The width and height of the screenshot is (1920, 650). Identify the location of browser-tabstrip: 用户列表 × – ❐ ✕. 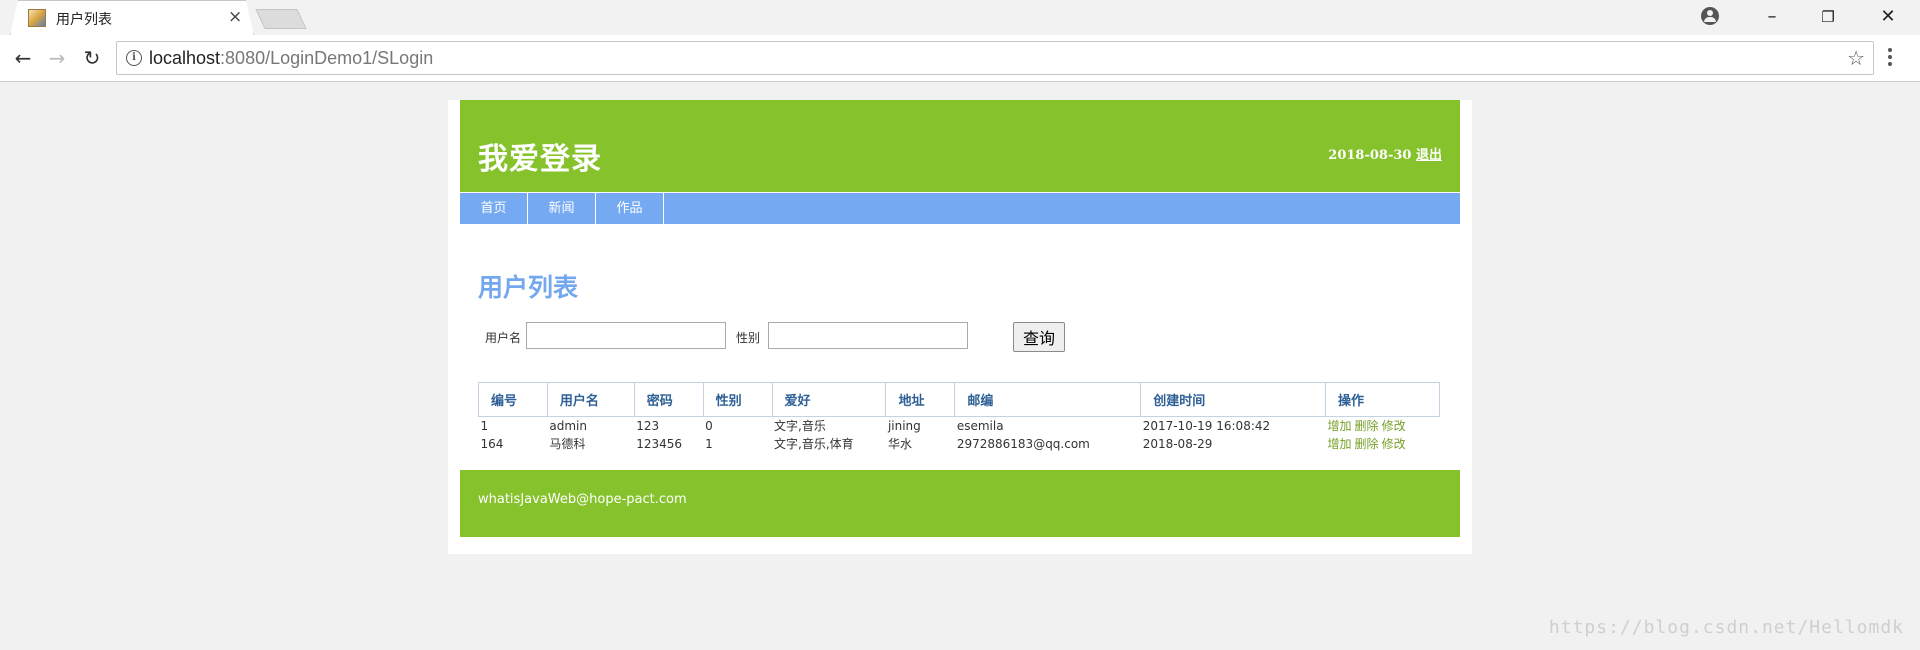
(960, 18).